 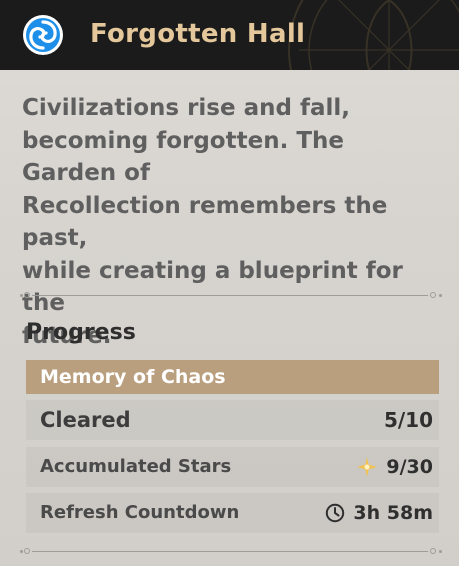 What do you see at coordinates (231, 296) in the screenshot?
I see `section-divider` at bounding box center [231, 296].